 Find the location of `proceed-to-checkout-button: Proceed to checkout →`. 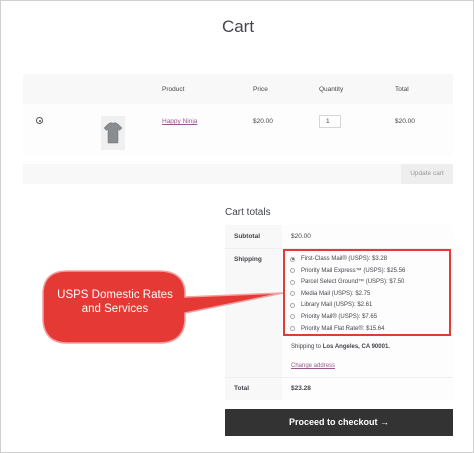

proceed-to-checkout-button: Proceed to checkout → is located at coordinates (339, 422).